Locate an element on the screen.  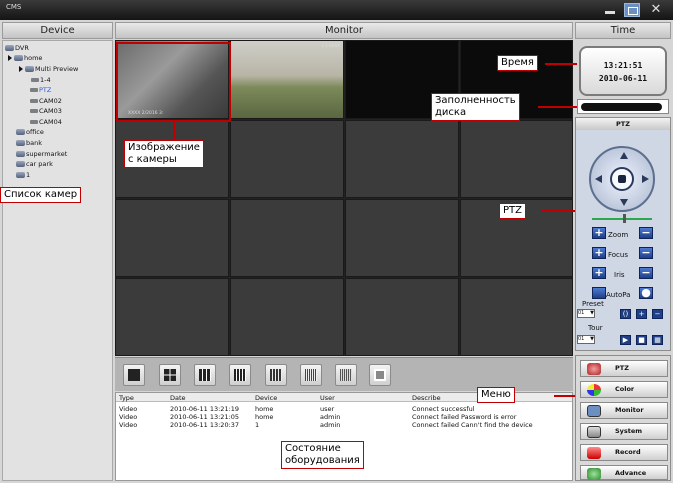
tour-stop-button: ■ is located at coordinates (641, 340).